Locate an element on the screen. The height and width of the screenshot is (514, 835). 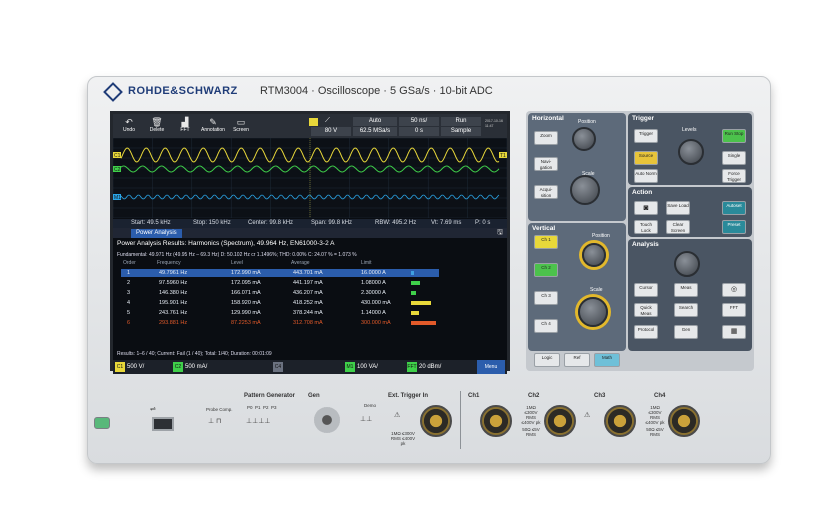
span-width: Span: 99.8 kHz is located at coordinates (331, 223).